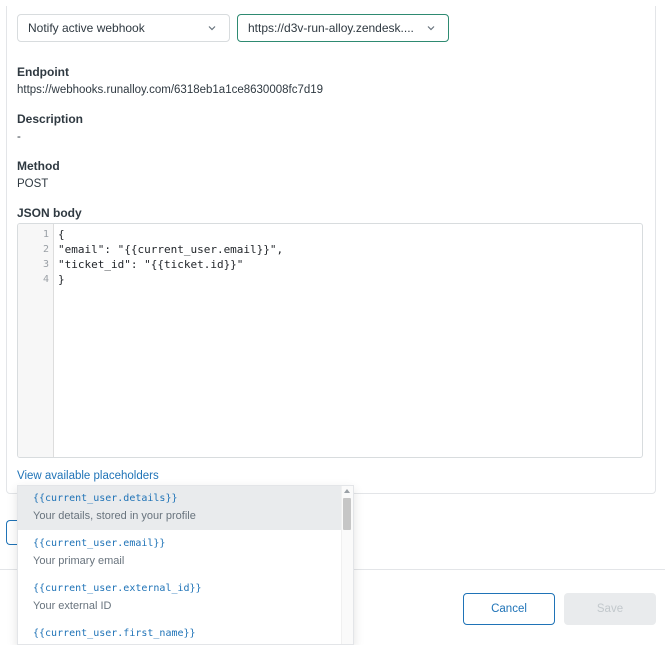 This screenshot has height=645, width=665. Describe the element at coordinates (61, 279) in the screenshot. I see `code-line: }` at that location.